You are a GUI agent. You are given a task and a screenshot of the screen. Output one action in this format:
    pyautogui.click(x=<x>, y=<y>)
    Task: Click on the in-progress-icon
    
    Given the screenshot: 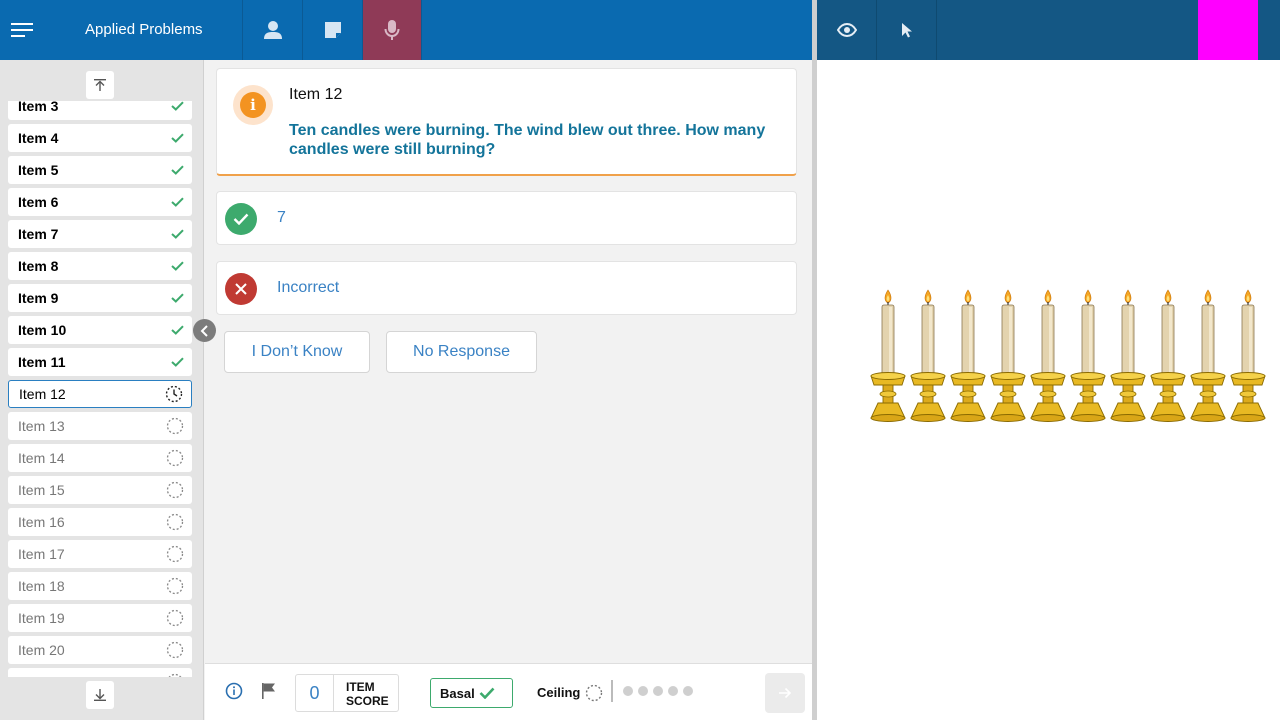 What is the action you would take?
    pyautogui.click(x=174, y=394)
    